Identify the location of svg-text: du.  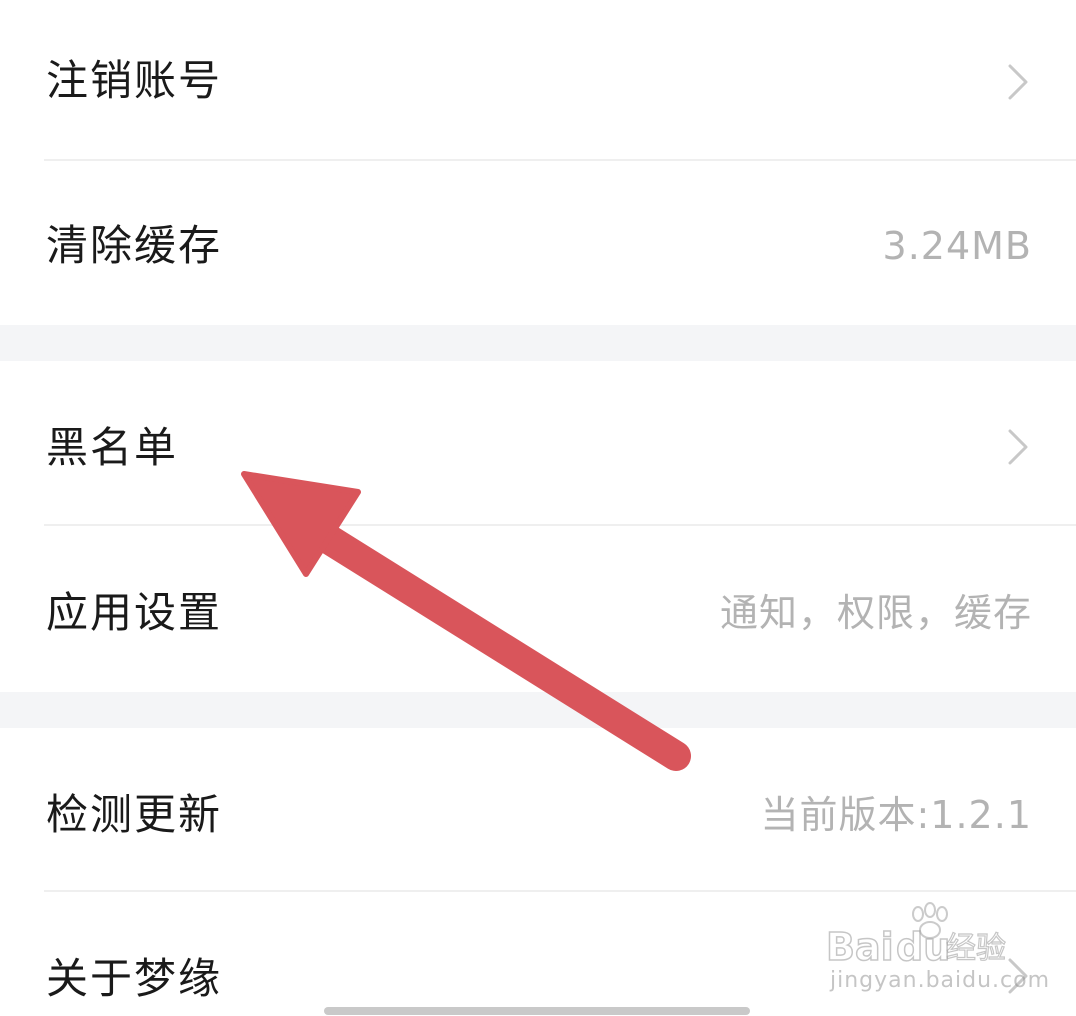
(923, 947).